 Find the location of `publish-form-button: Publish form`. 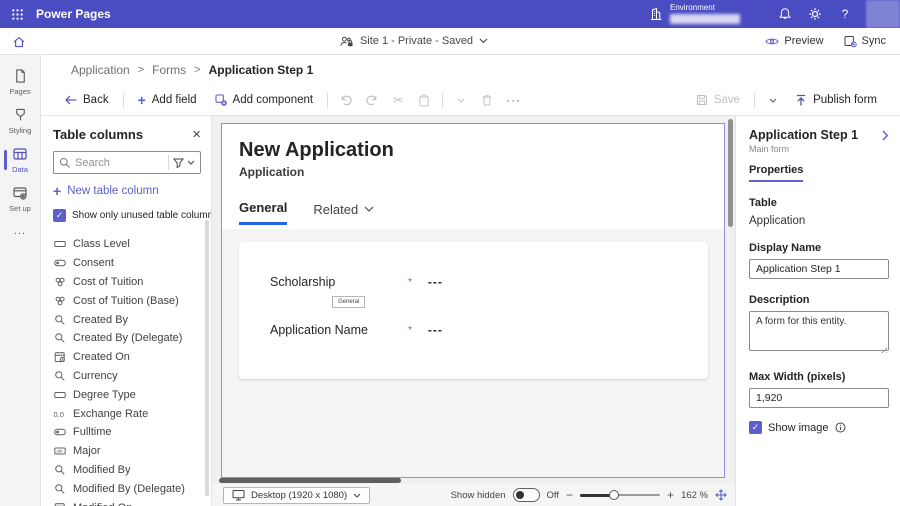

publish-form-button: Publish form is located at coordinates (836, 100).